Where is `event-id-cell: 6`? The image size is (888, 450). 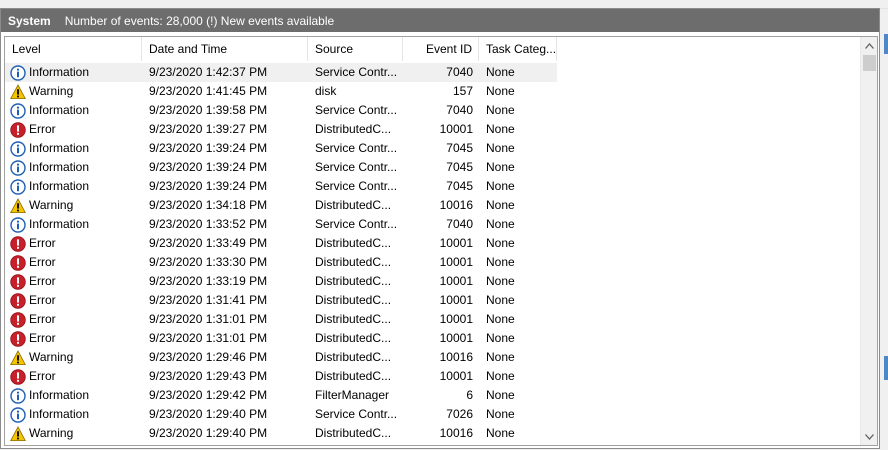 event-id-cell: 6 is located at coordinates (469, 395).